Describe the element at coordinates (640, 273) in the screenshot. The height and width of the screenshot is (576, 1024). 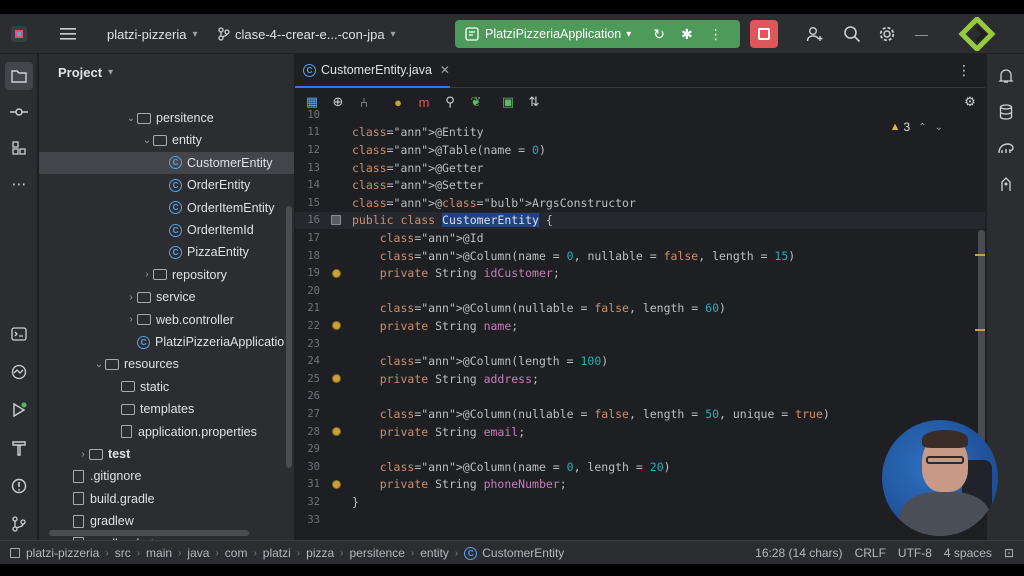
I see `code-line: 19 private String idCustomer;` at that location.